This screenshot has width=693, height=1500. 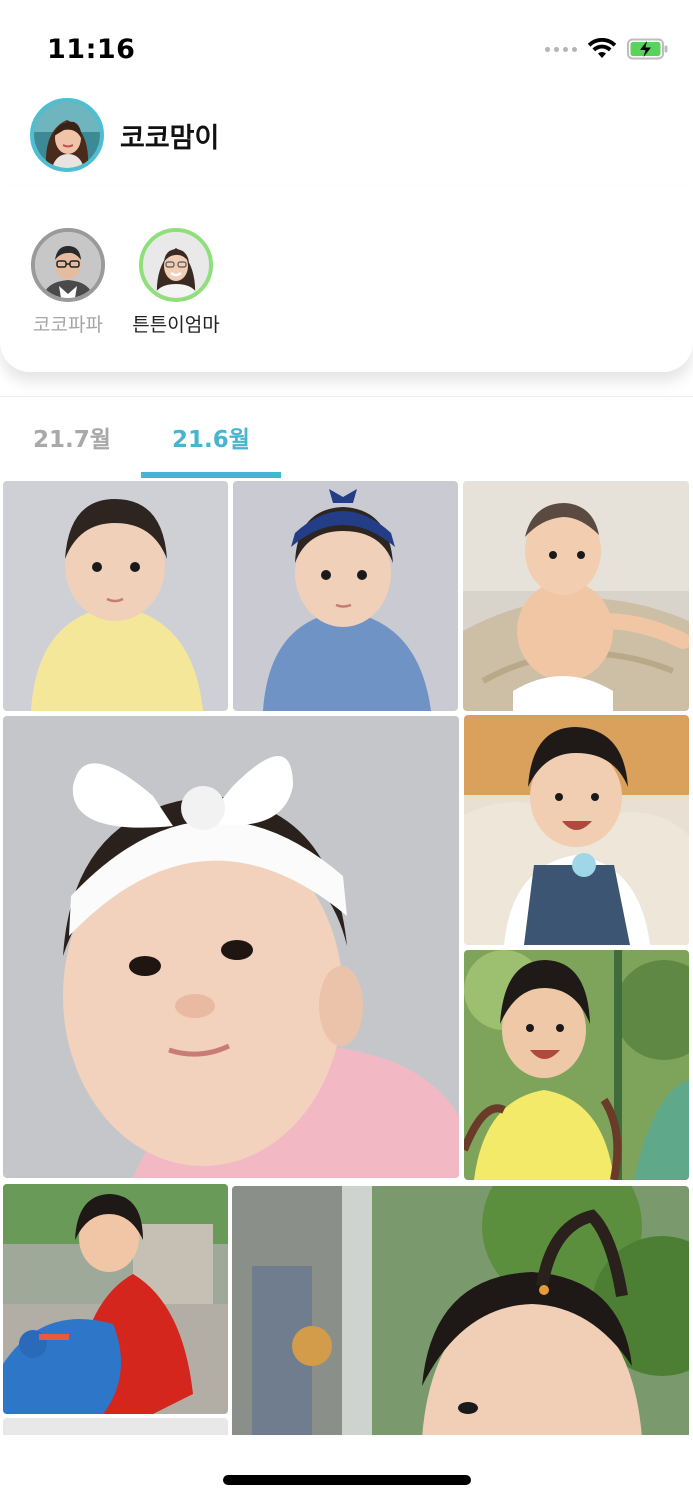 I want to click on home-bar-area, so click(x=346, y=1467).